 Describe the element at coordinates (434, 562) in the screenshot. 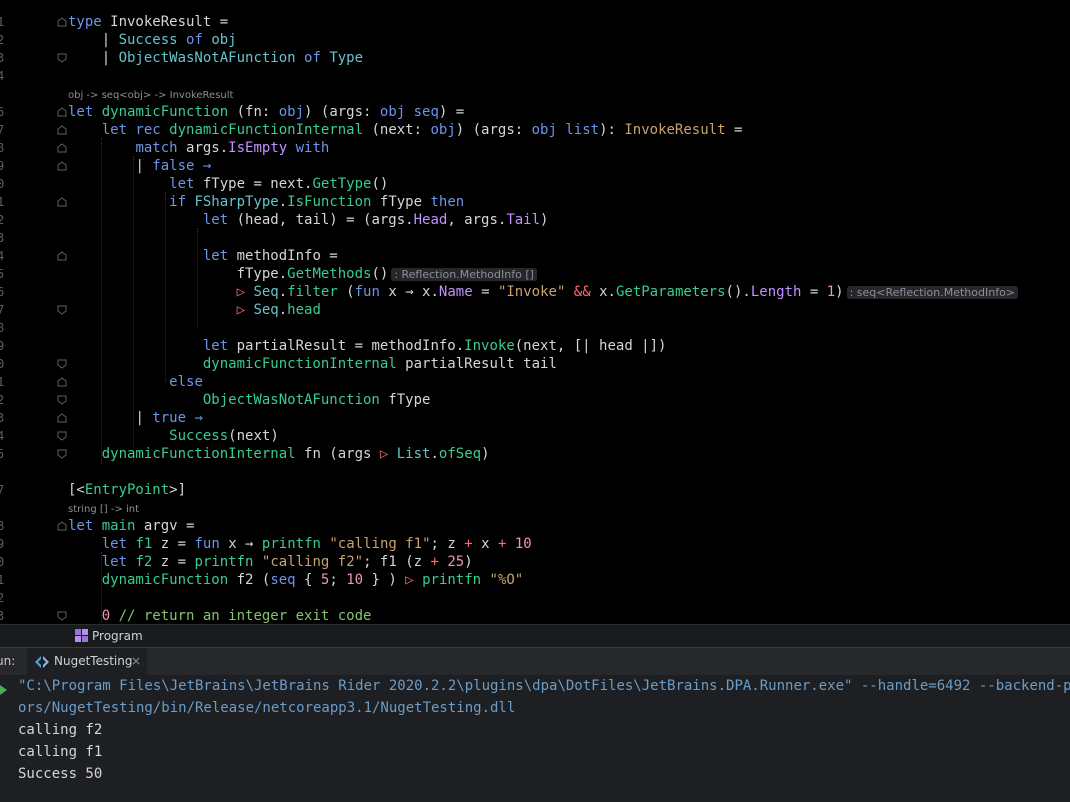

I see `operator: +` at that location.